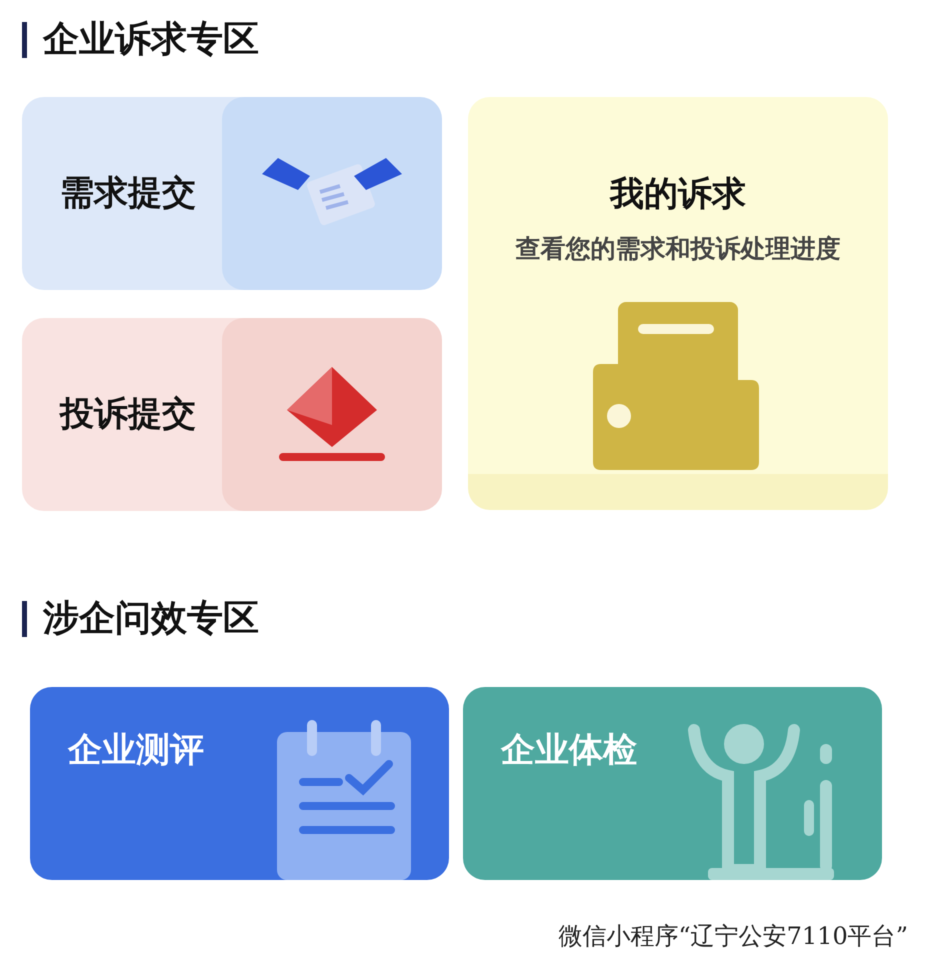 The height and width of the screenshot is (967, 934). What do you see at coordinates (678, 194) in the screenshot?
I see `card-title: 我的诉求` at bounding box center [678, 194].